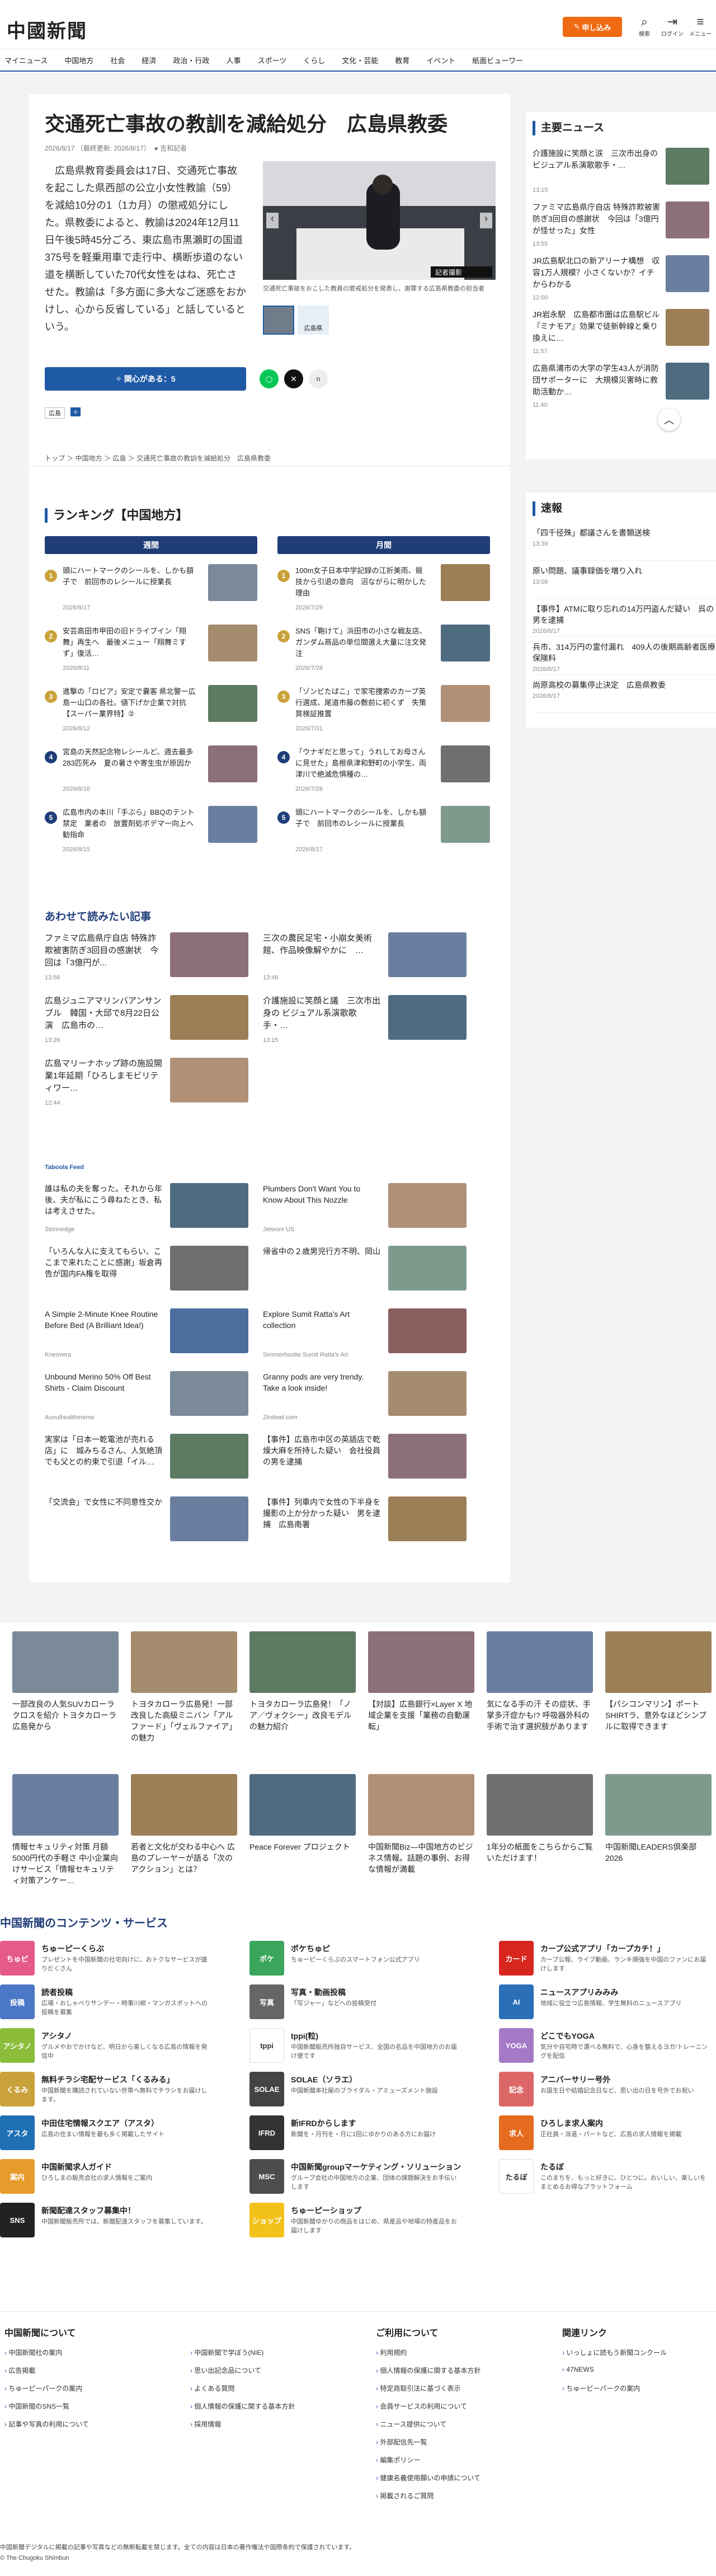  I want to click on nav-item: 人事, so click(233, 60).